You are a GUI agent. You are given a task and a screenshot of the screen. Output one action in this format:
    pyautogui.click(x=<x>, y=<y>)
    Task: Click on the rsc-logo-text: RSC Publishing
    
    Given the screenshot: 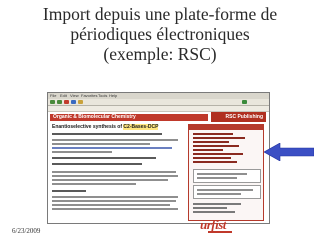 What is the action you would take?
    pyautogui.click(x=244, y=117)
    